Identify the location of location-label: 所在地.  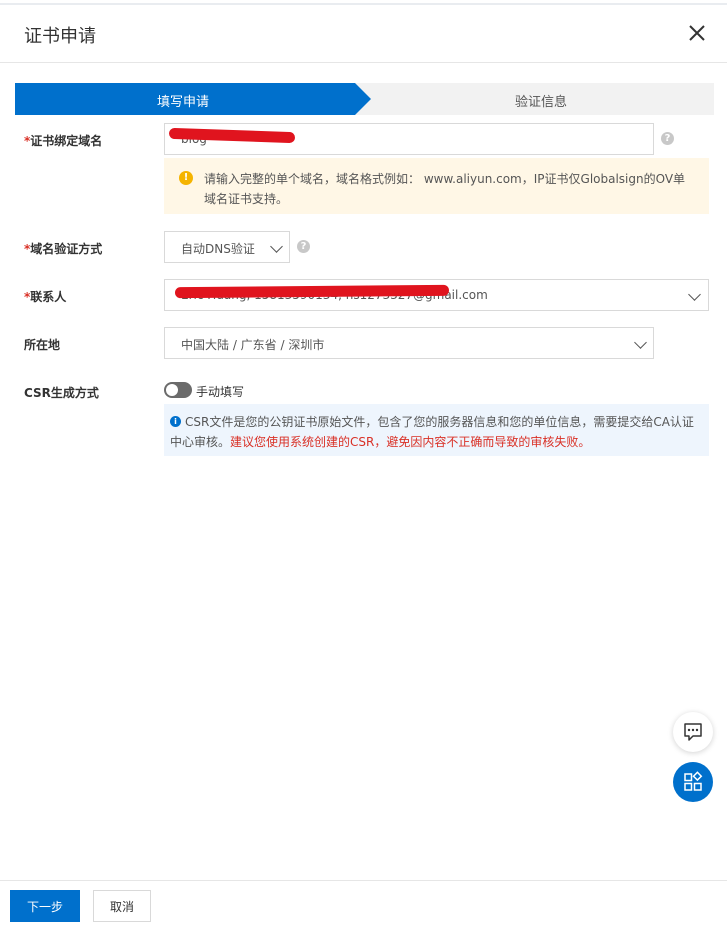
(42, 345).